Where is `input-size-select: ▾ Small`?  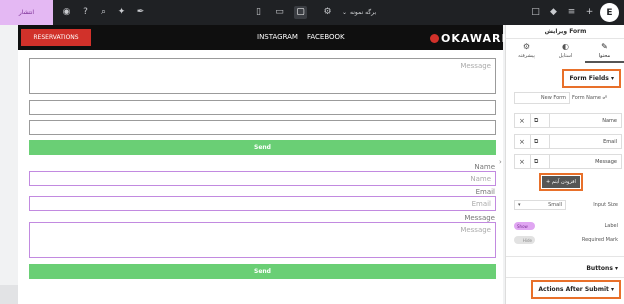 input-size-select: ▾ Small is located at coordinates (540, 205).